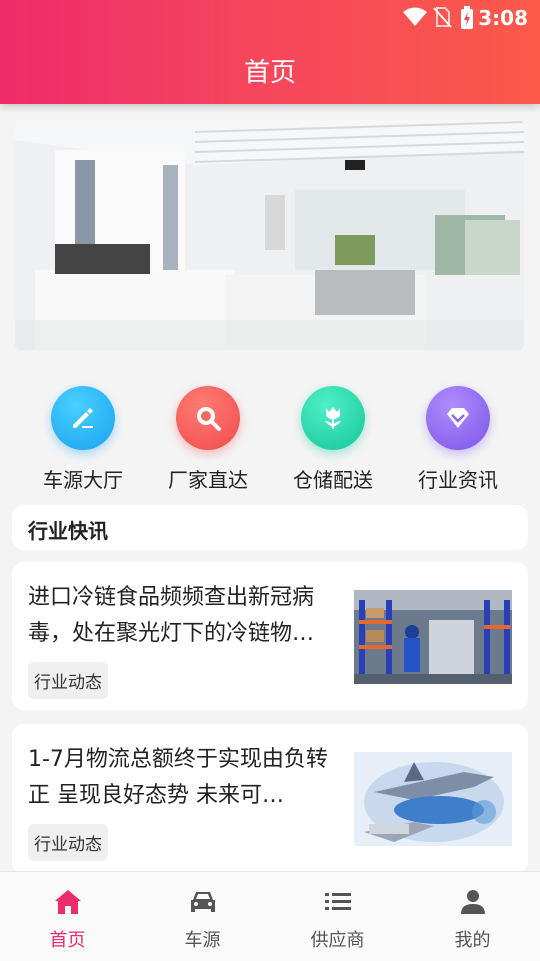 Image resolution: width=540 pixels, height=961 pixels. I want to click on tulip-icon, so click(333, 418).